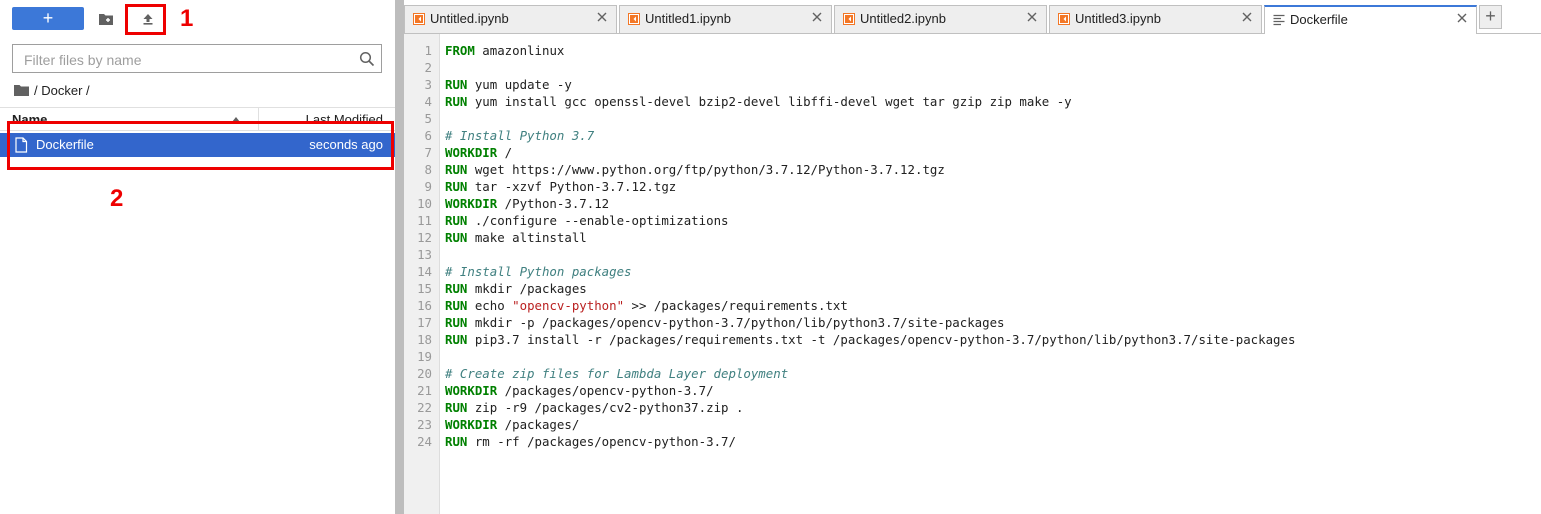 Image resolution: width=1541 pixels, height=514 pixels. What do you see at coordinates (972, 356) in the screenshot?
I see `code-line: 19` at bounding box center [972, 356].